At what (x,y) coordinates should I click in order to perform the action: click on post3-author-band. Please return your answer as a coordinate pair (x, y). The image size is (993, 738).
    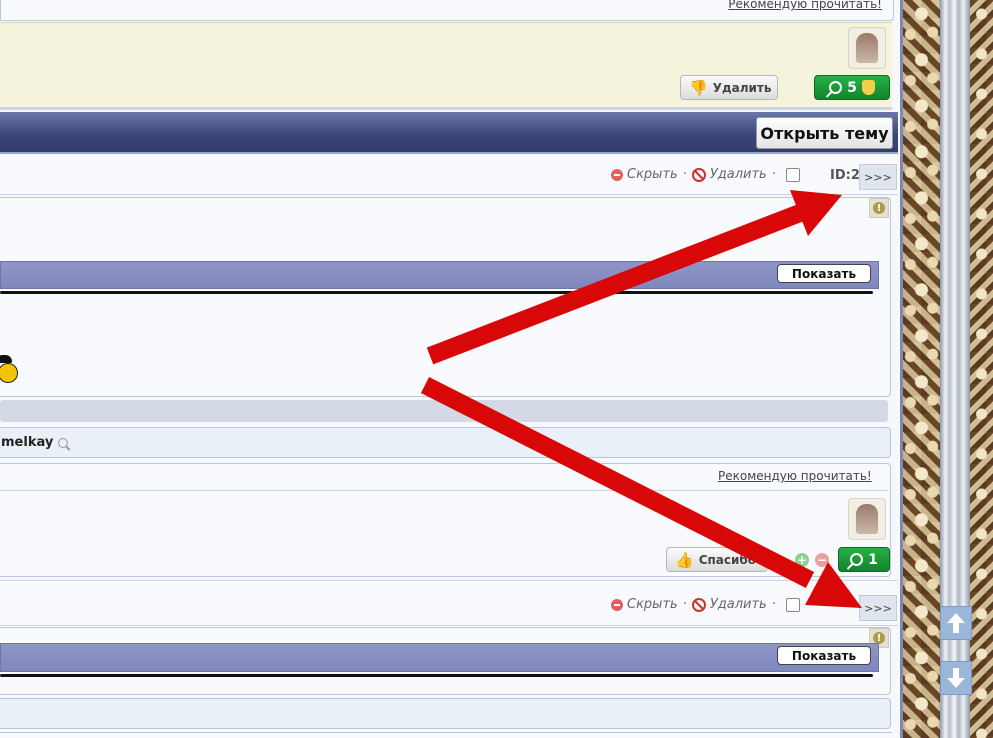
    Looking at the image, I should click on (445, 713).